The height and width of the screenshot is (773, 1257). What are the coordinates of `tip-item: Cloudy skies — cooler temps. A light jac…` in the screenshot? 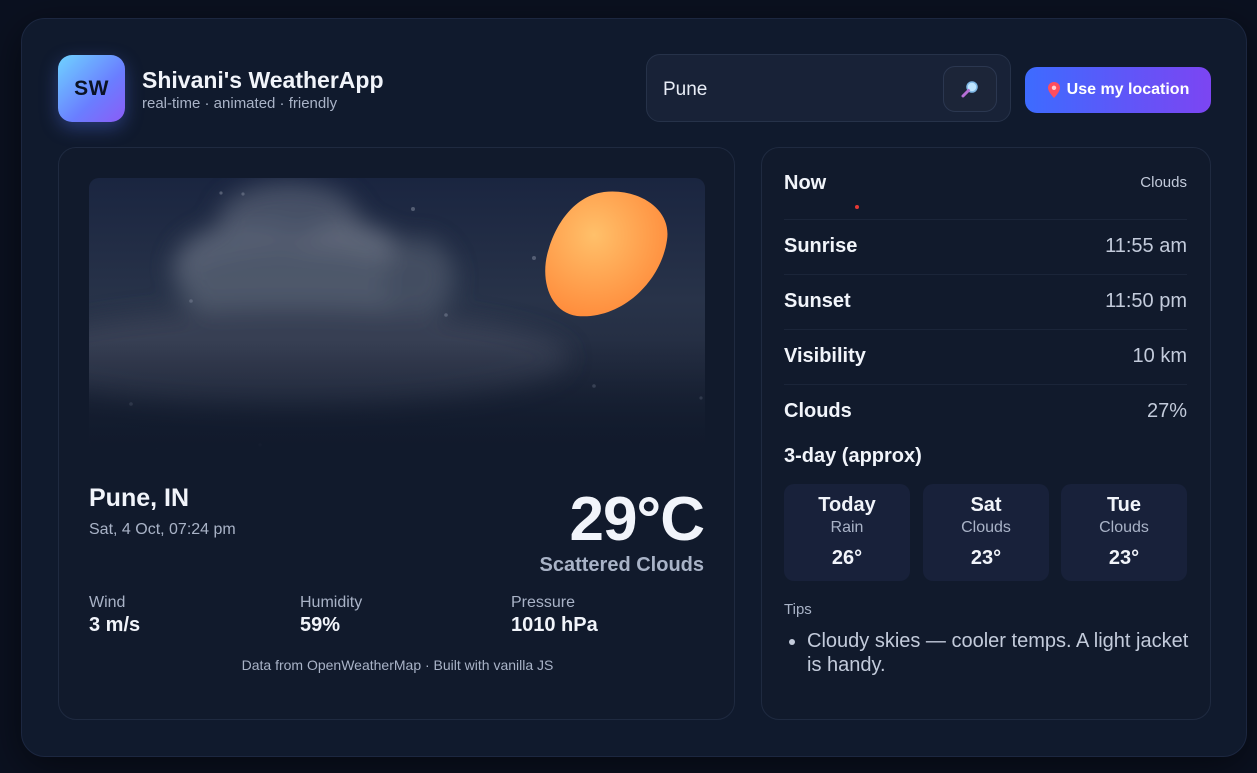 It's located at (1007, 653).